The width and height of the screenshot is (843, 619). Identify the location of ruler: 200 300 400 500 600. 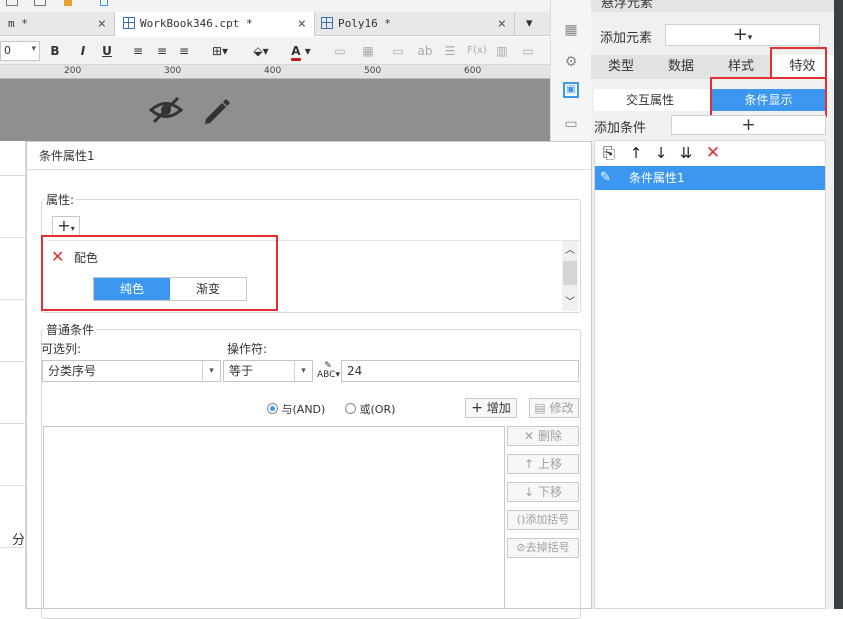
(275, 72).